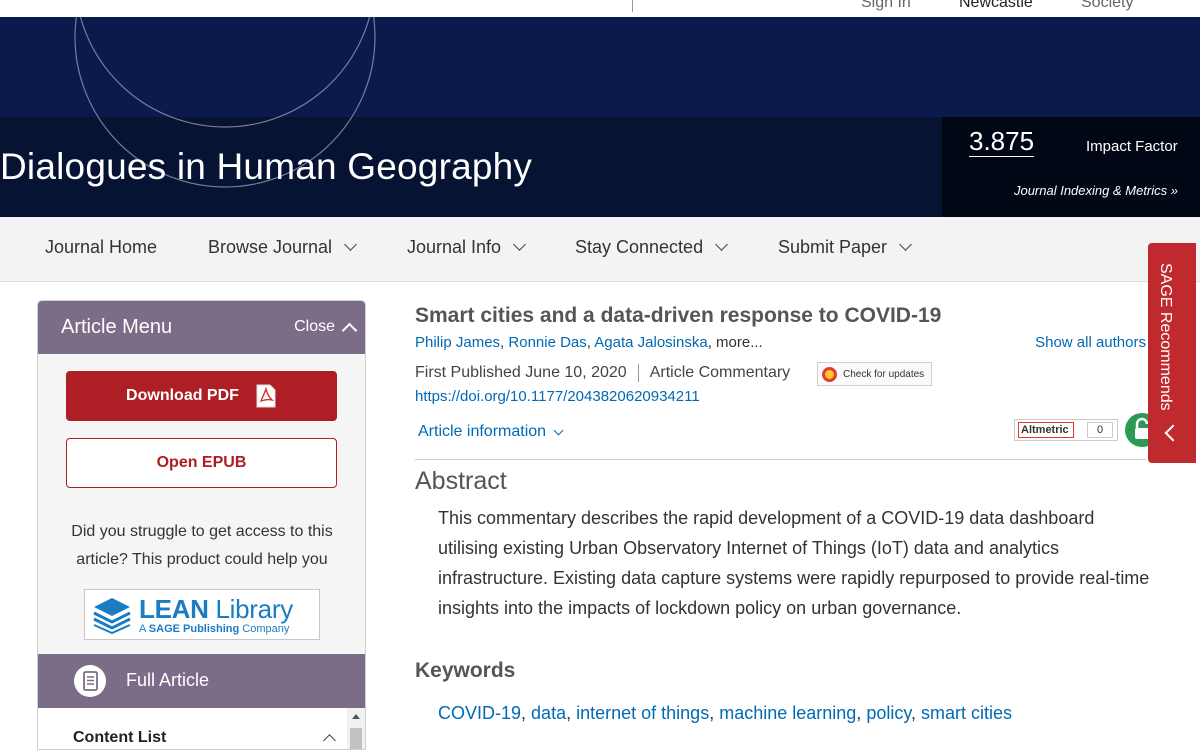 The height and width of the screenshot is (750, 1200). I want to click on download-pdf-label: Download PDF, so click(182, 395).